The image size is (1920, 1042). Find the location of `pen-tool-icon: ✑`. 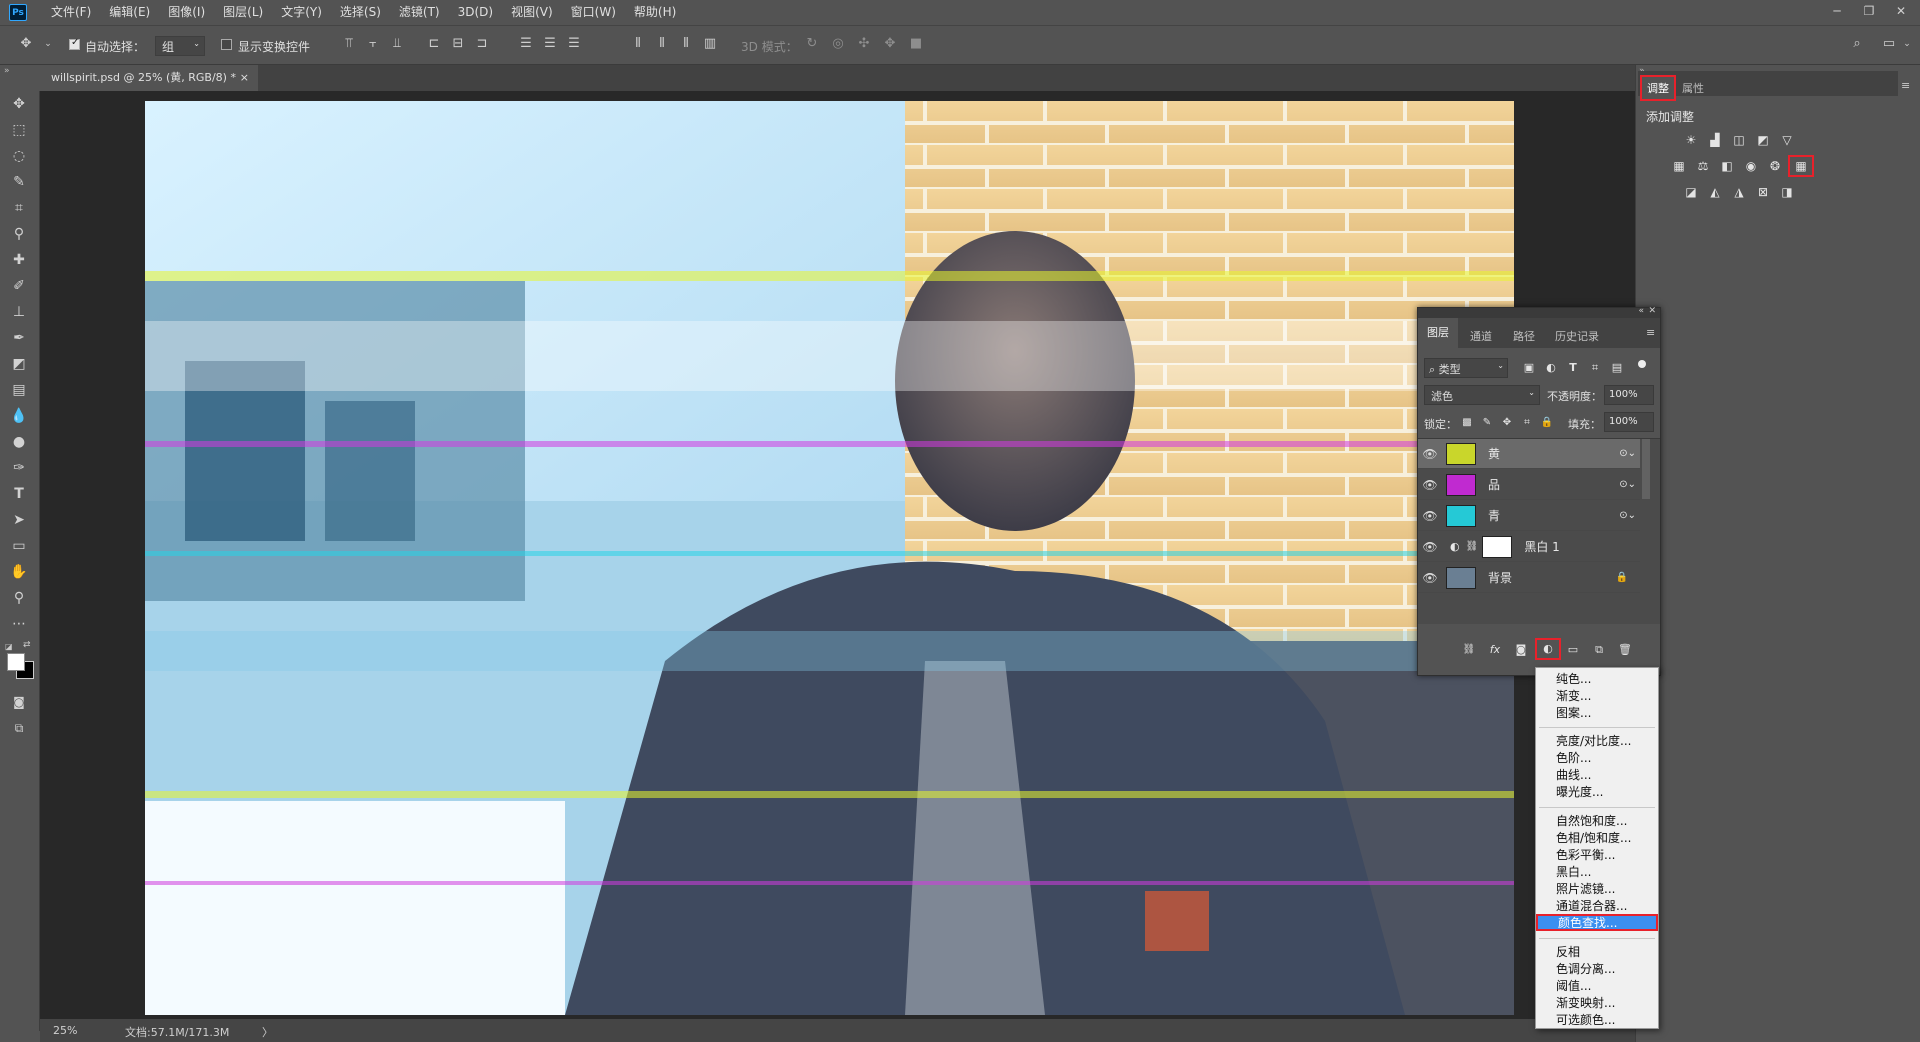

pen-tool-icon: ✑ is located at coordinates (19, 468).